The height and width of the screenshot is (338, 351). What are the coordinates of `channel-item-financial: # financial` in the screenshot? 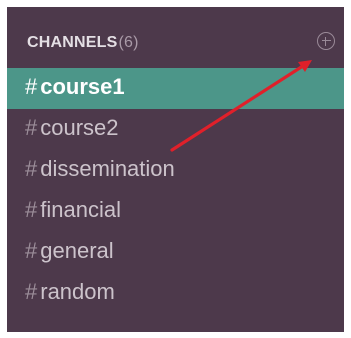 It's located at (175, 211).